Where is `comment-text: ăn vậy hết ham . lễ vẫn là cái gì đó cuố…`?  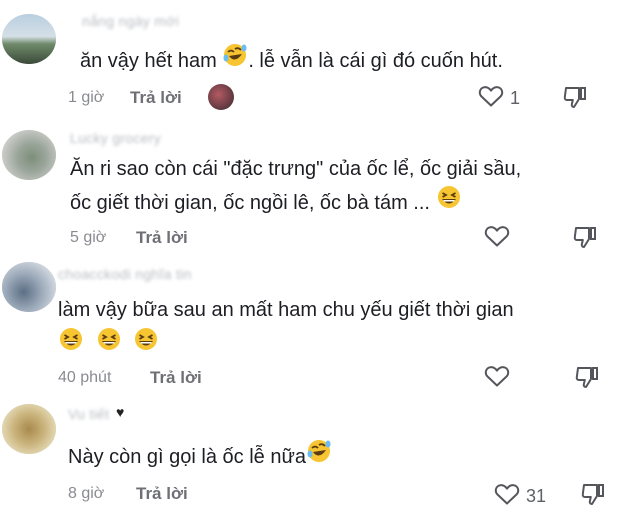
comment-text: ăn vậy hết ham . lễ vẫn là cái gì đó cuố… is located at coordinates (291, 61).